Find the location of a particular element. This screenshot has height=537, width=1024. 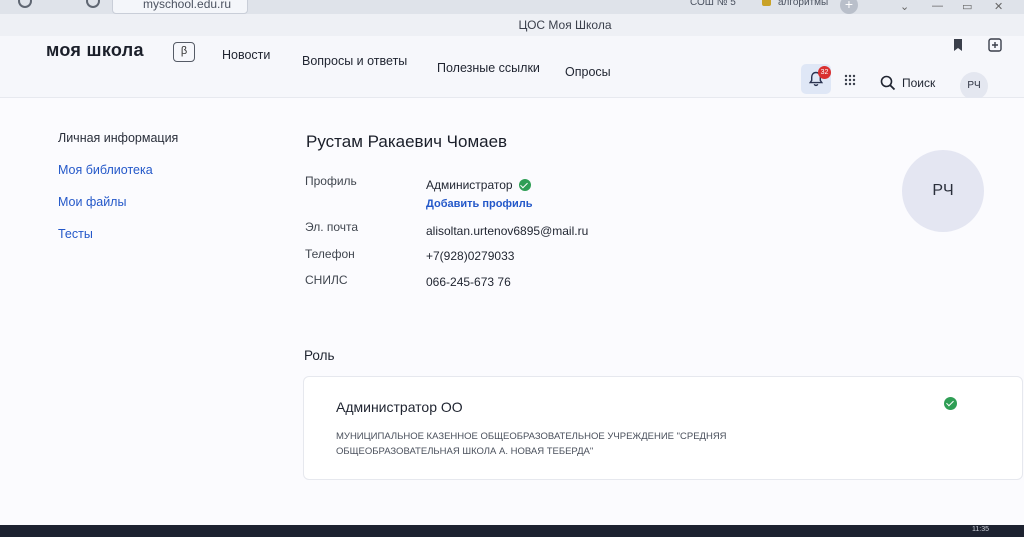

tab-school: СОШ № 5 is located at coordinates (713, 4).